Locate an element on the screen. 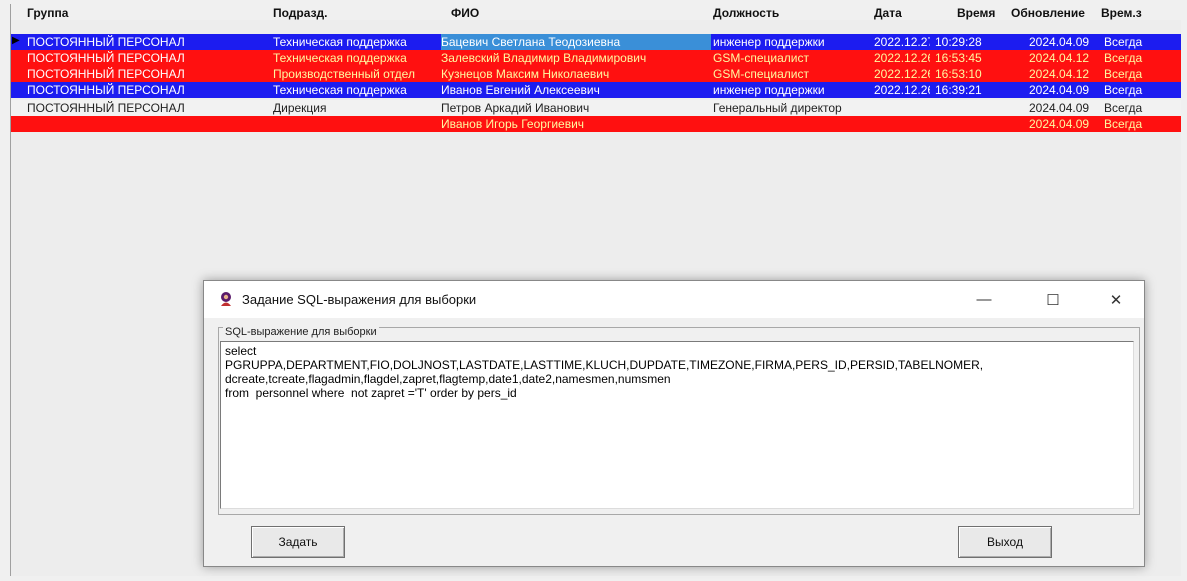  cell-date: 2022.12.27 is located at coordinates (902, 42).